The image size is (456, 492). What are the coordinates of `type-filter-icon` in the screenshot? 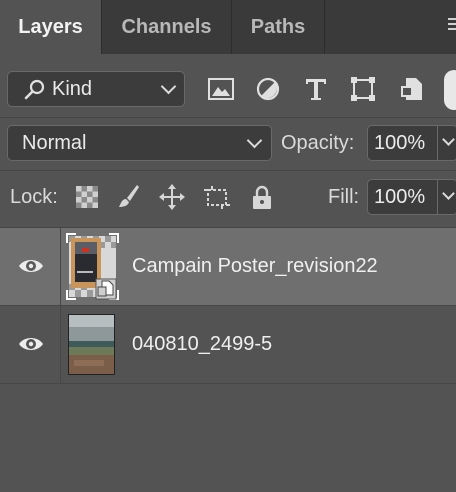 It's located at (316, 89).